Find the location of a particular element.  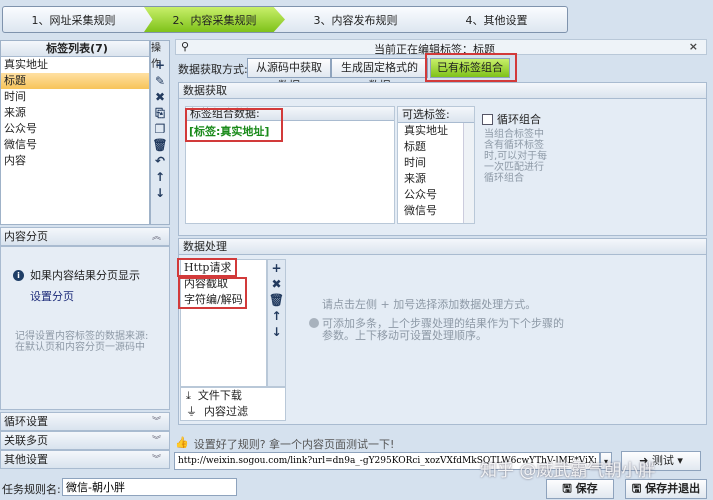

download-icon: ⤓ is located at coordinates (188, 395).